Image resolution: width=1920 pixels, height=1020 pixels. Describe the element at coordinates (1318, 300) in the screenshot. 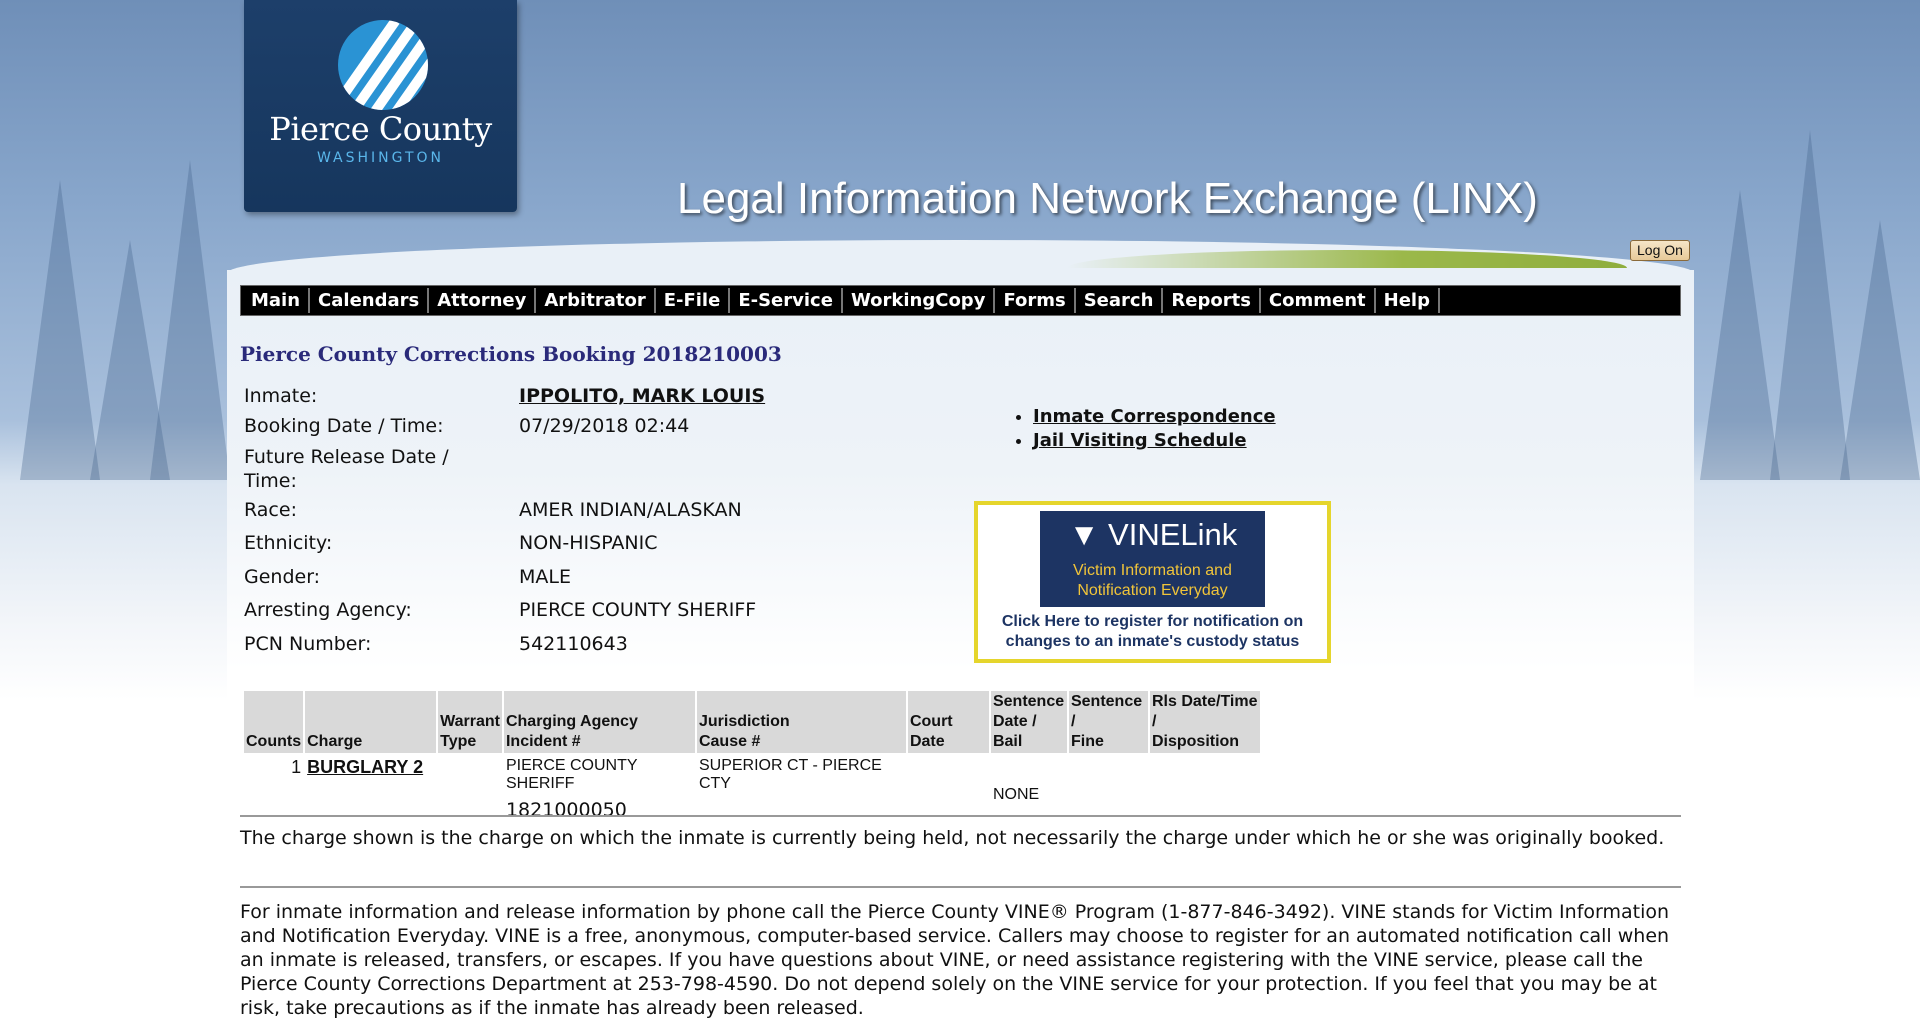

I see `nav-item-comment: Comment` at that location.